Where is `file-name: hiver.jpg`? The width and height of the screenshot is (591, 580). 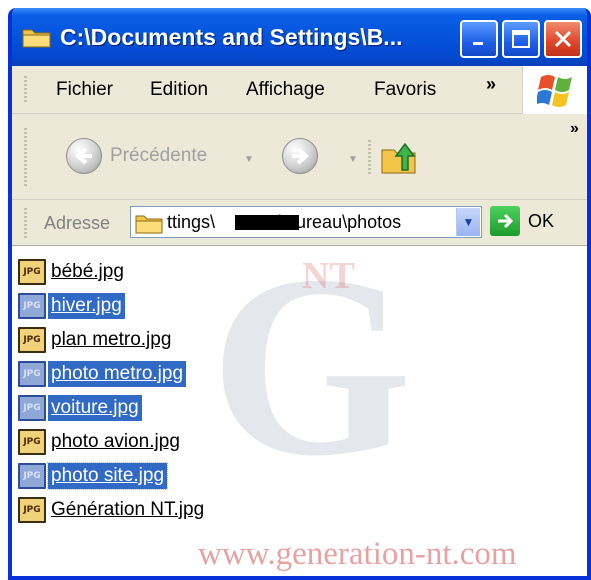 file-name: hiver.jpg is located at coordinates (86, 306).